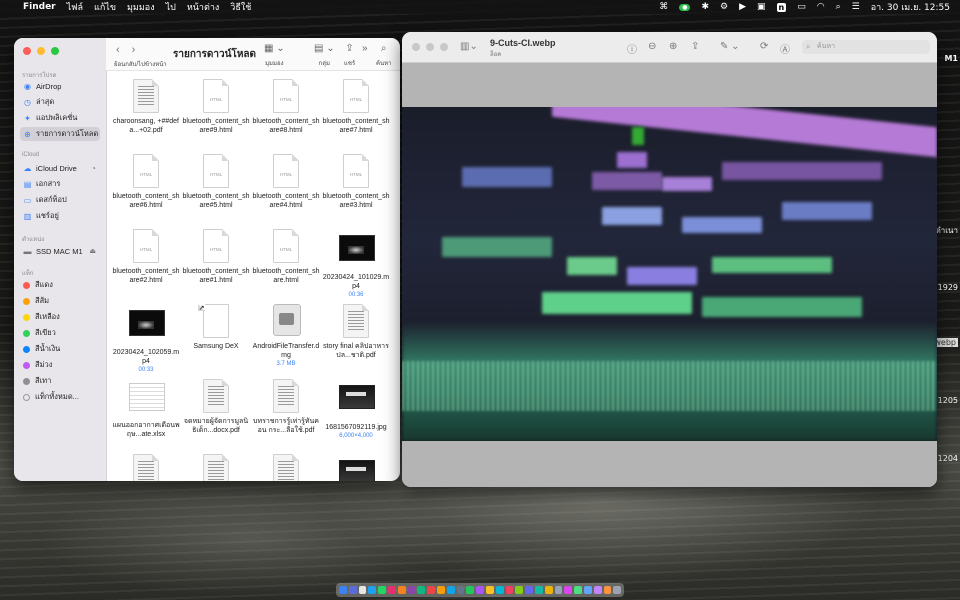  Describe the element at coordinates (60, 216) in the screenshot. I see `sidebar-item-shared: ▥ แชร์อยู่` at that location.